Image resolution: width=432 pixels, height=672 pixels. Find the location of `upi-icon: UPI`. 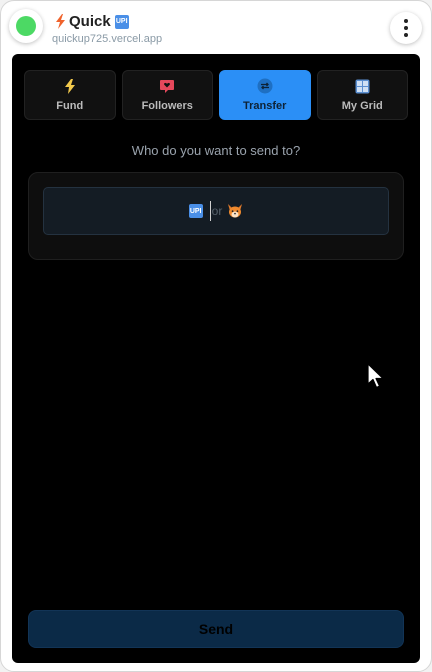

upi-icon: UPI is located at coordinates (195, 211).